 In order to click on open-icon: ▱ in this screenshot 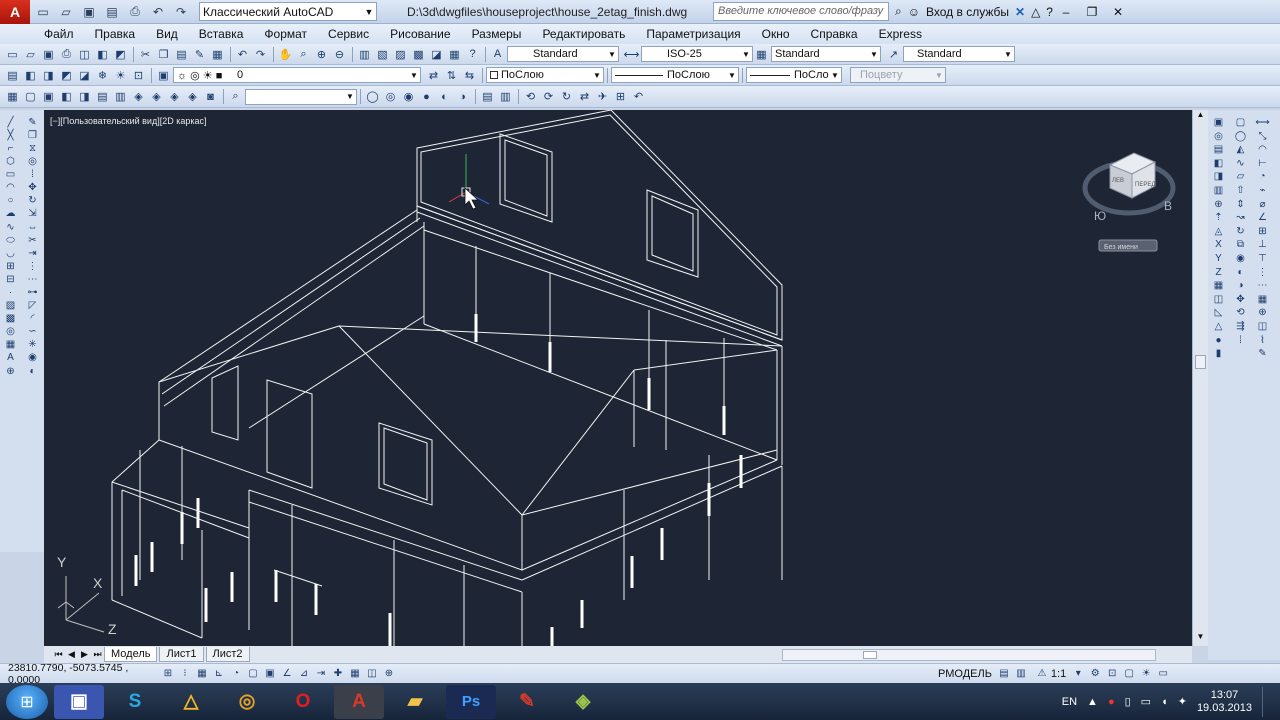, I will do `click(30, 54)`.